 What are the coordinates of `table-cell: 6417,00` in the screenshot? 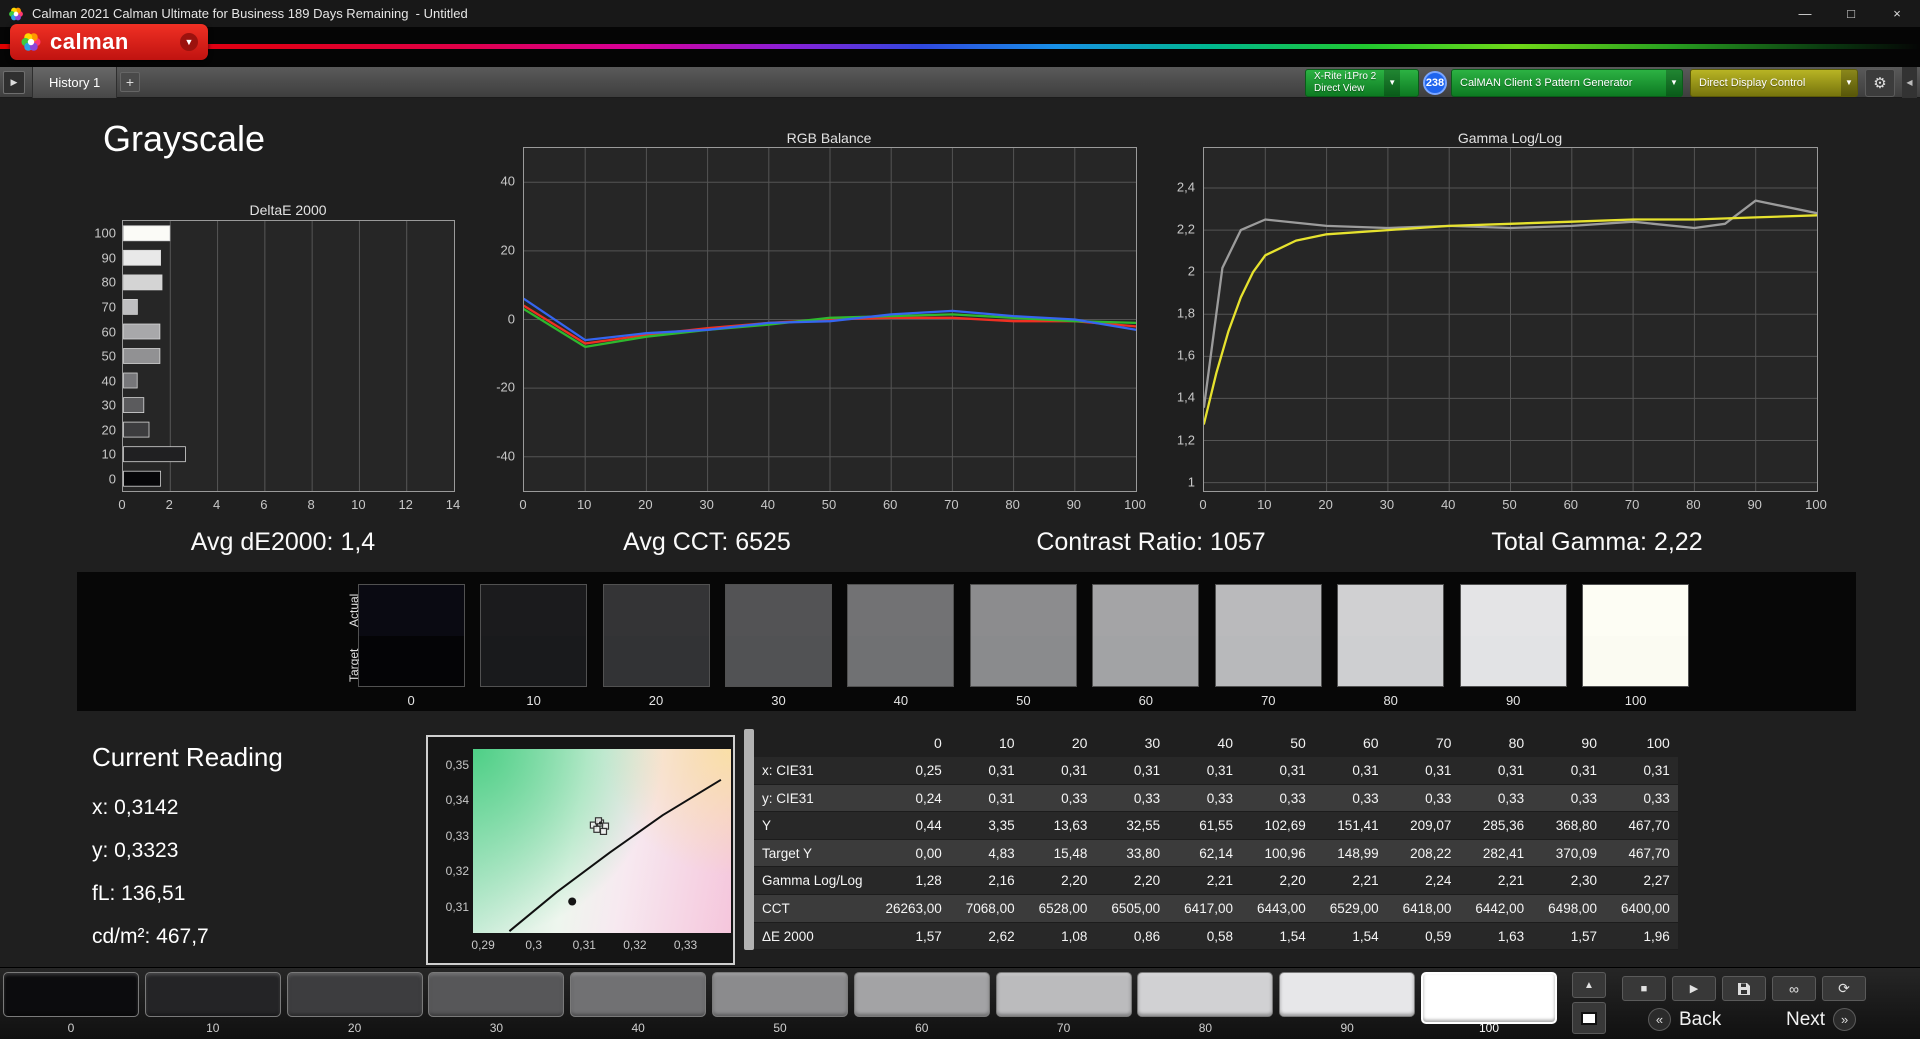 It's located at (1208, 908).